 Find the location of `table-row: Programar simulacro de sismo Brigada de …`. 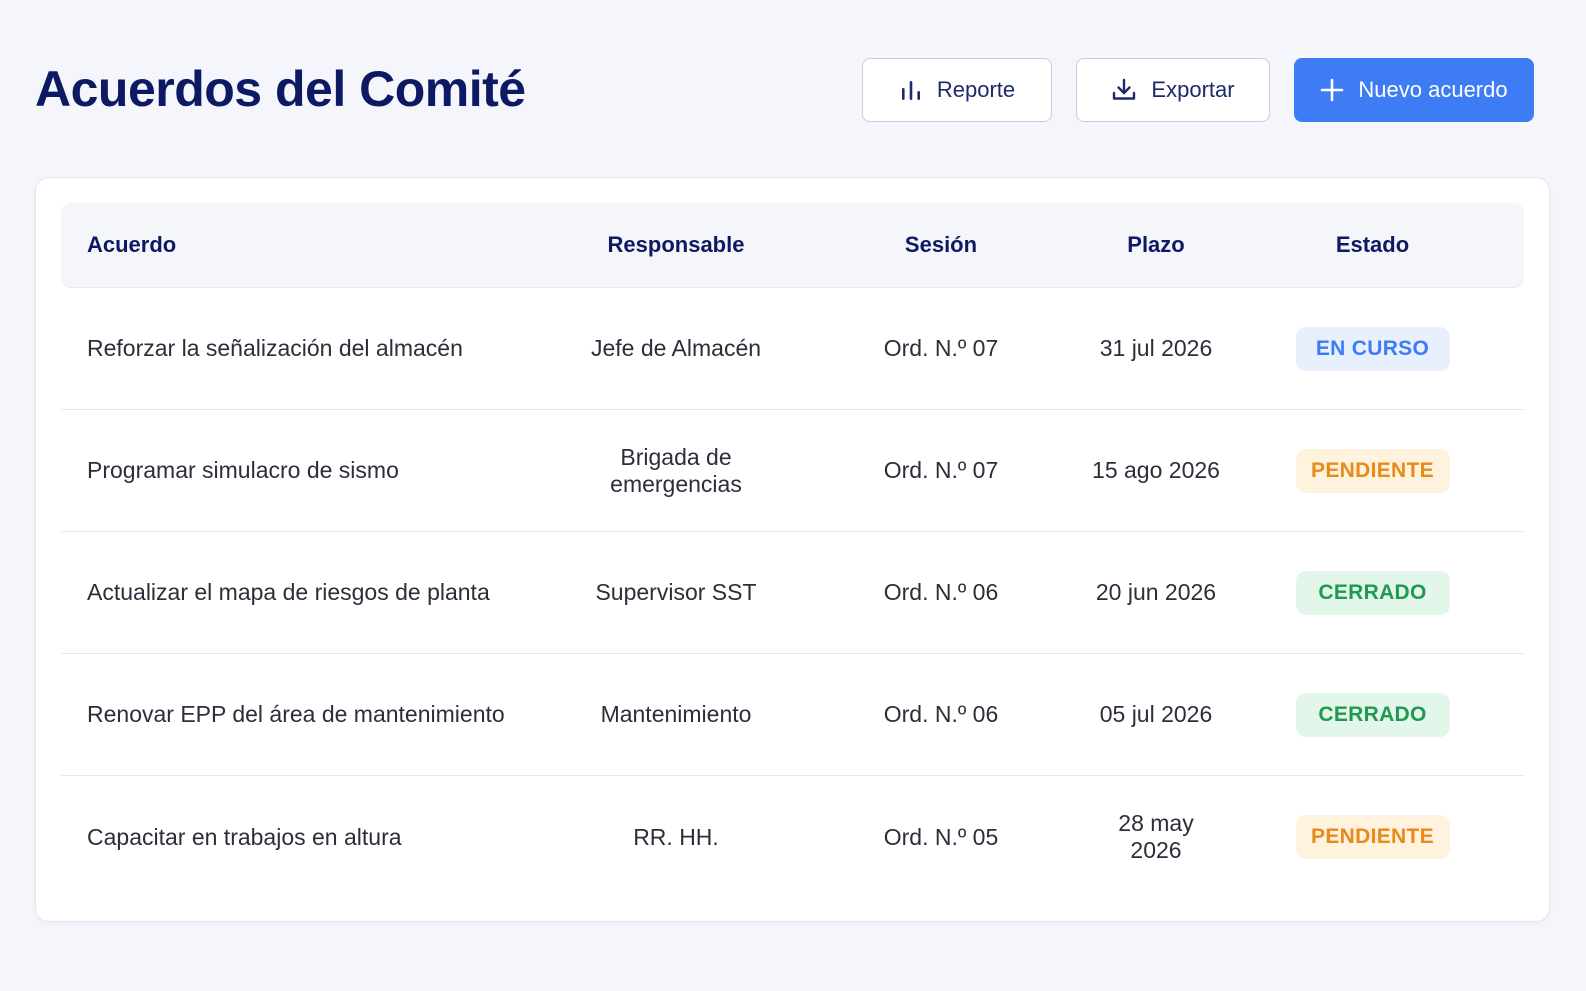

table-row: Programar simulacro de sismo Brigada de … is located at coordinates (792, 471).